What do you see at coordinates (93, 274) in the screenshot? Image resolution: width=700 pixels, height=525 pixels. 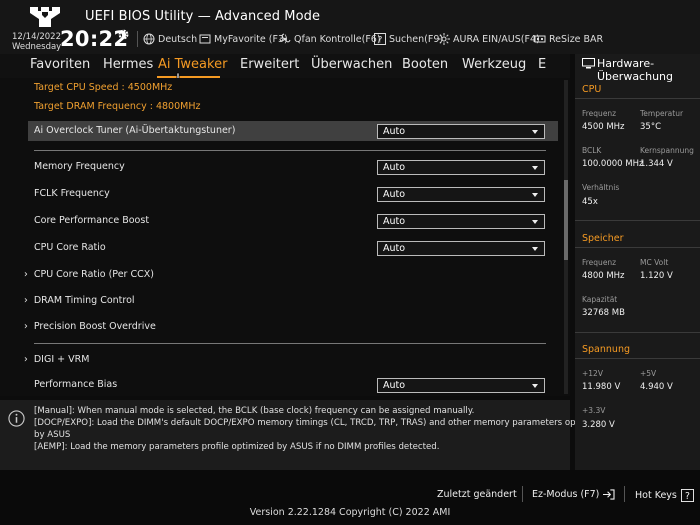 I see `submenu-label: CPU Core Ratio (Per CCX)` at bounding box center [93, 274].